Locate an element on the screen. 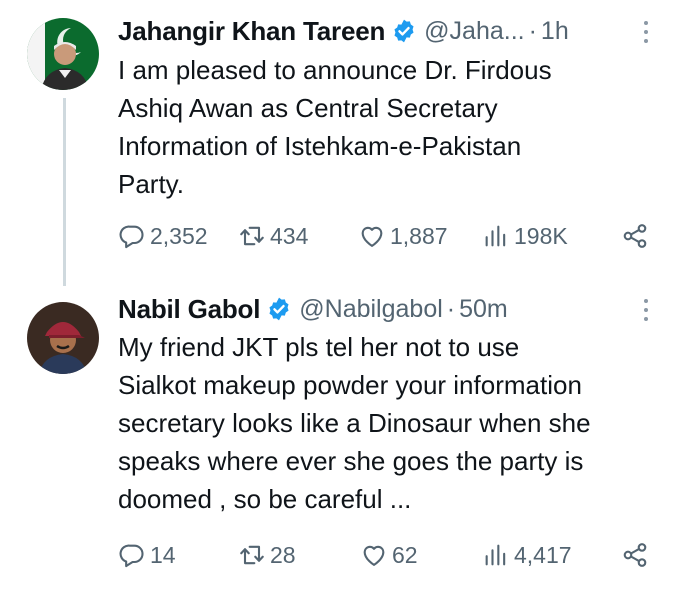 Image resolution: width=679 pixels, height=612 pixels. tweet-timestamp: 1h is located at coordinates (555, 31).